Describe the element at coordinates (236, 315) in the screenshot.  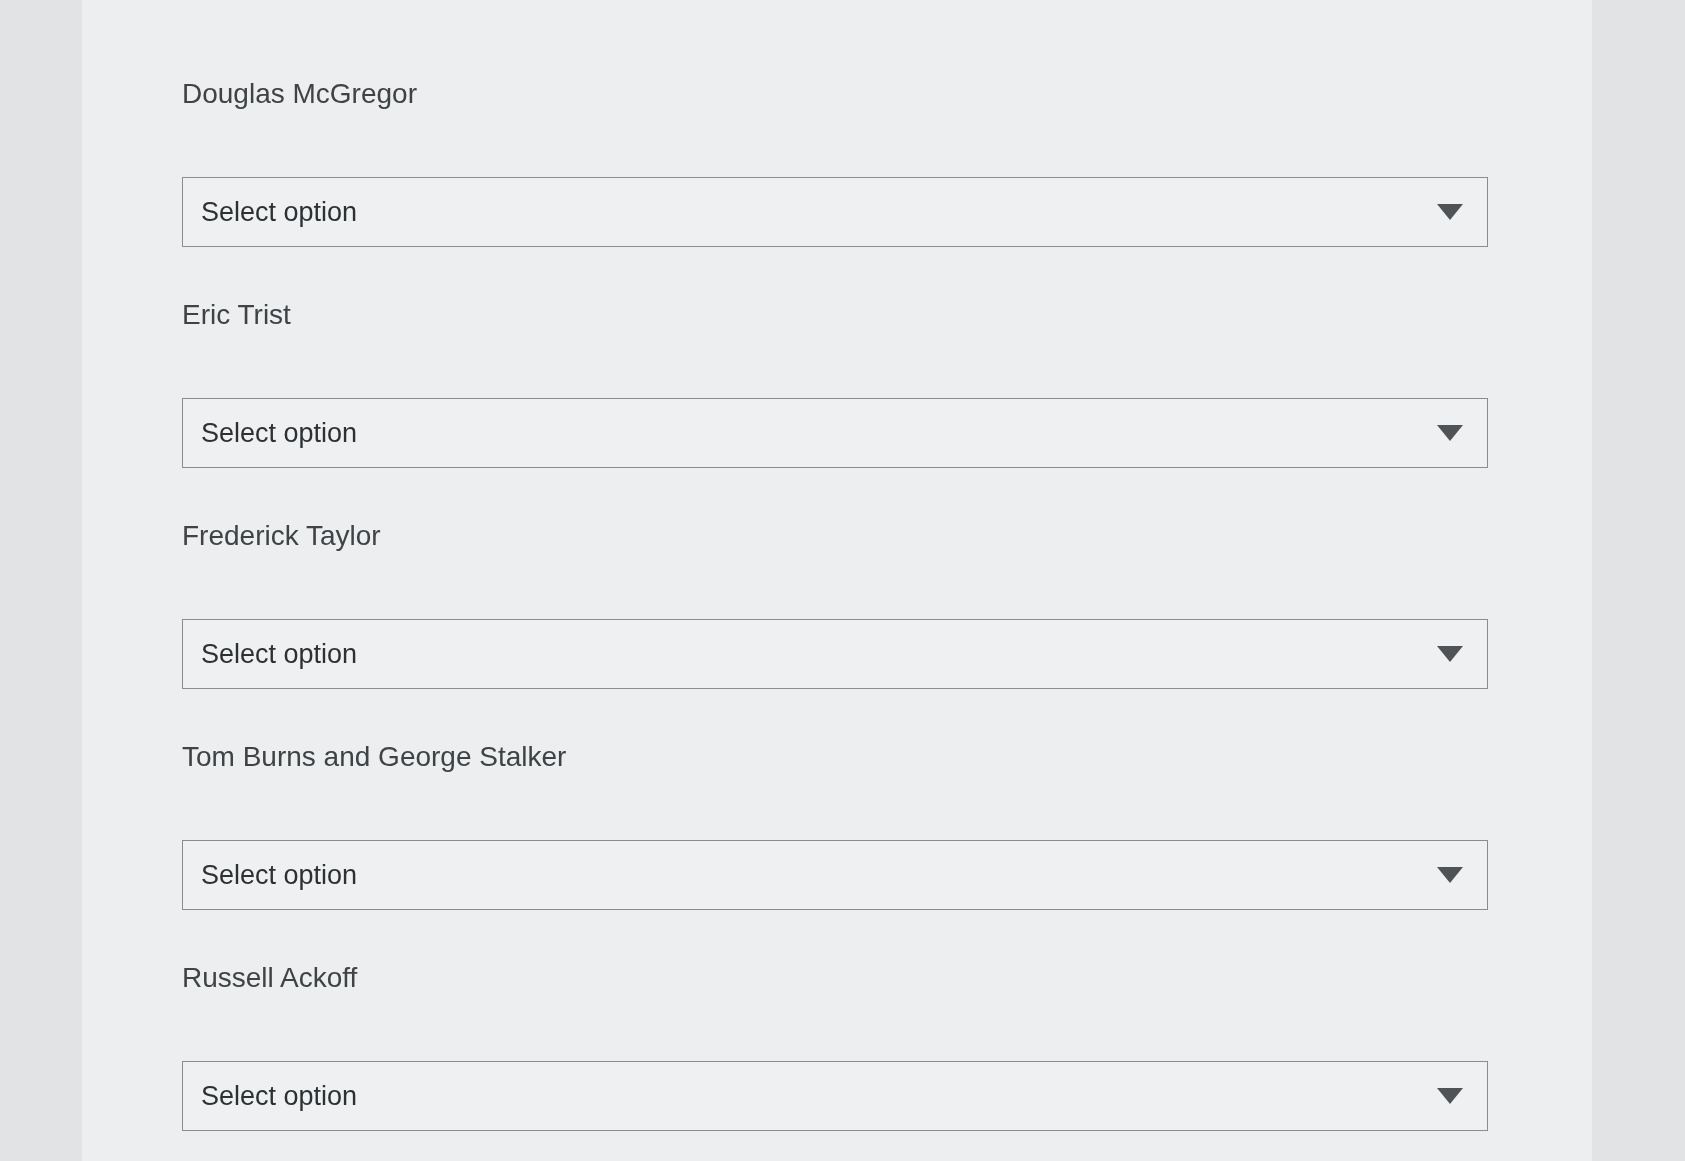
I see `question-label: Eric Trist` at that location.